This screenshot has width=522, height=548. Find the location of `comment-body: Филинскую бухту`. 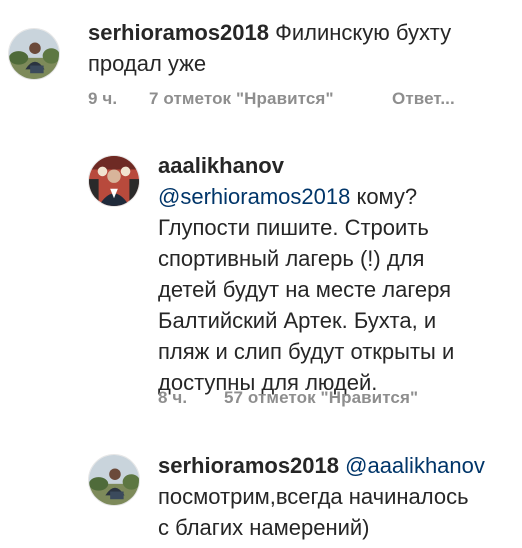

comment-body: Филинскую бухту is located at coordinates (363, 32).